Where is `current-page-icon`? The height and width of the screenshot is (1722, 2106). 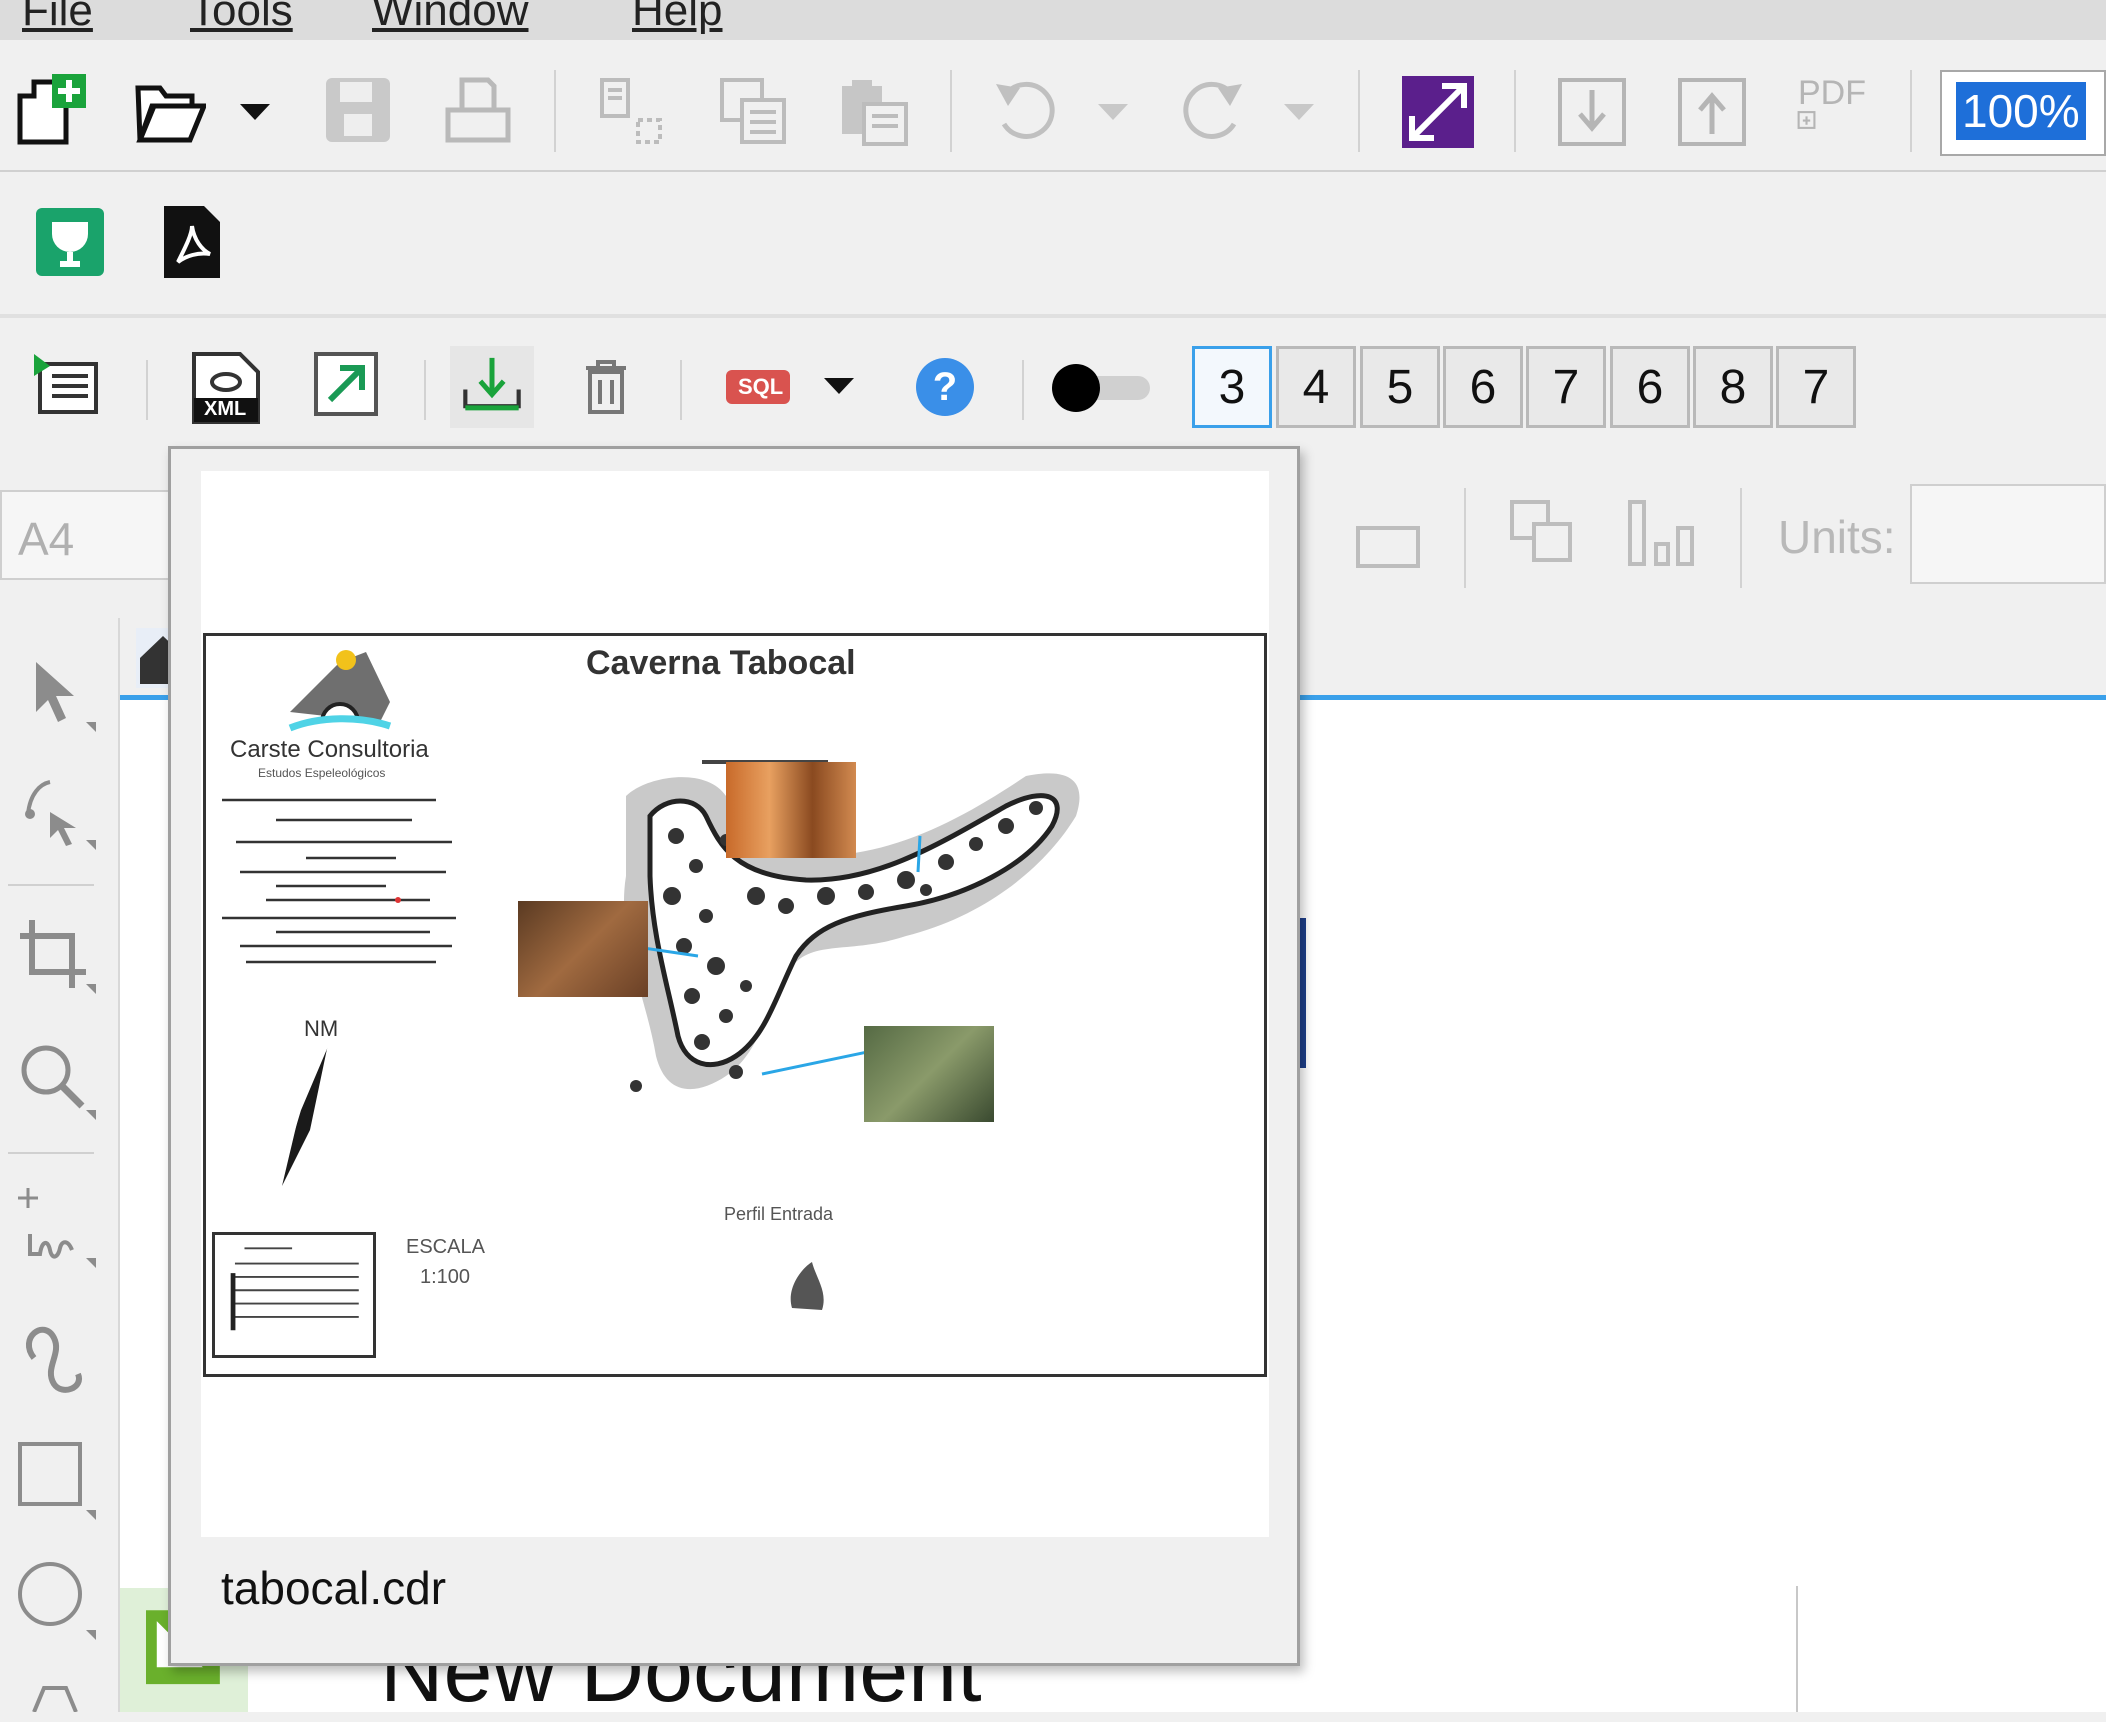
current-page-icon is located at coordinates (1662, 534).